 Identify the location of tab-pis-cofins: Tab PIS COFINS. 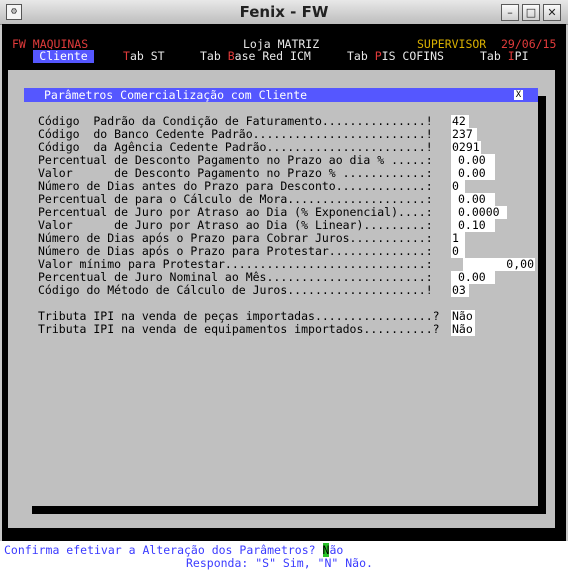
(395, 56).